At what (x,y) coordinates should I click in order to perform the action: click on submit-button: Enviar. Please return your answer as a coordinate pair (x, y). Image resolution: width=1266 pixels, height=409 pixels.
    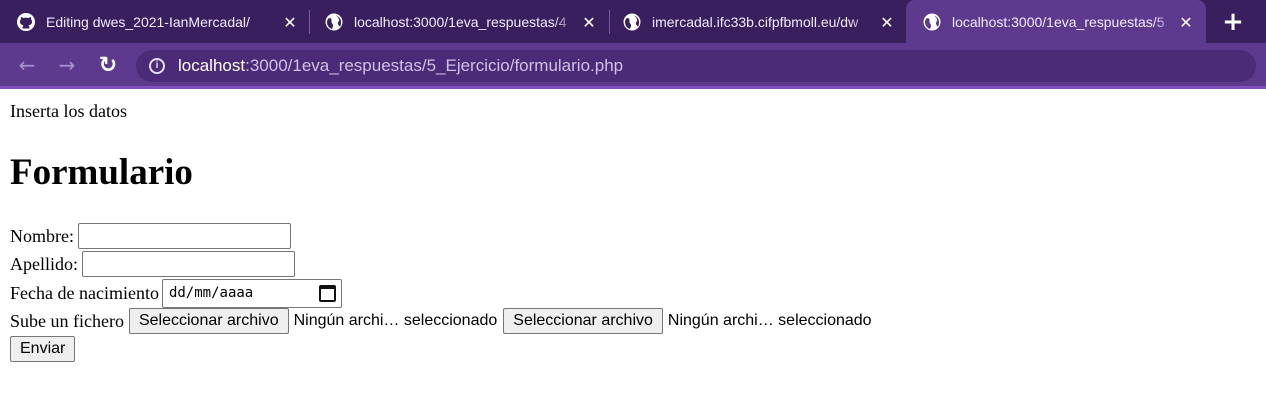
    Looking at the image, I should click on (43, 349).